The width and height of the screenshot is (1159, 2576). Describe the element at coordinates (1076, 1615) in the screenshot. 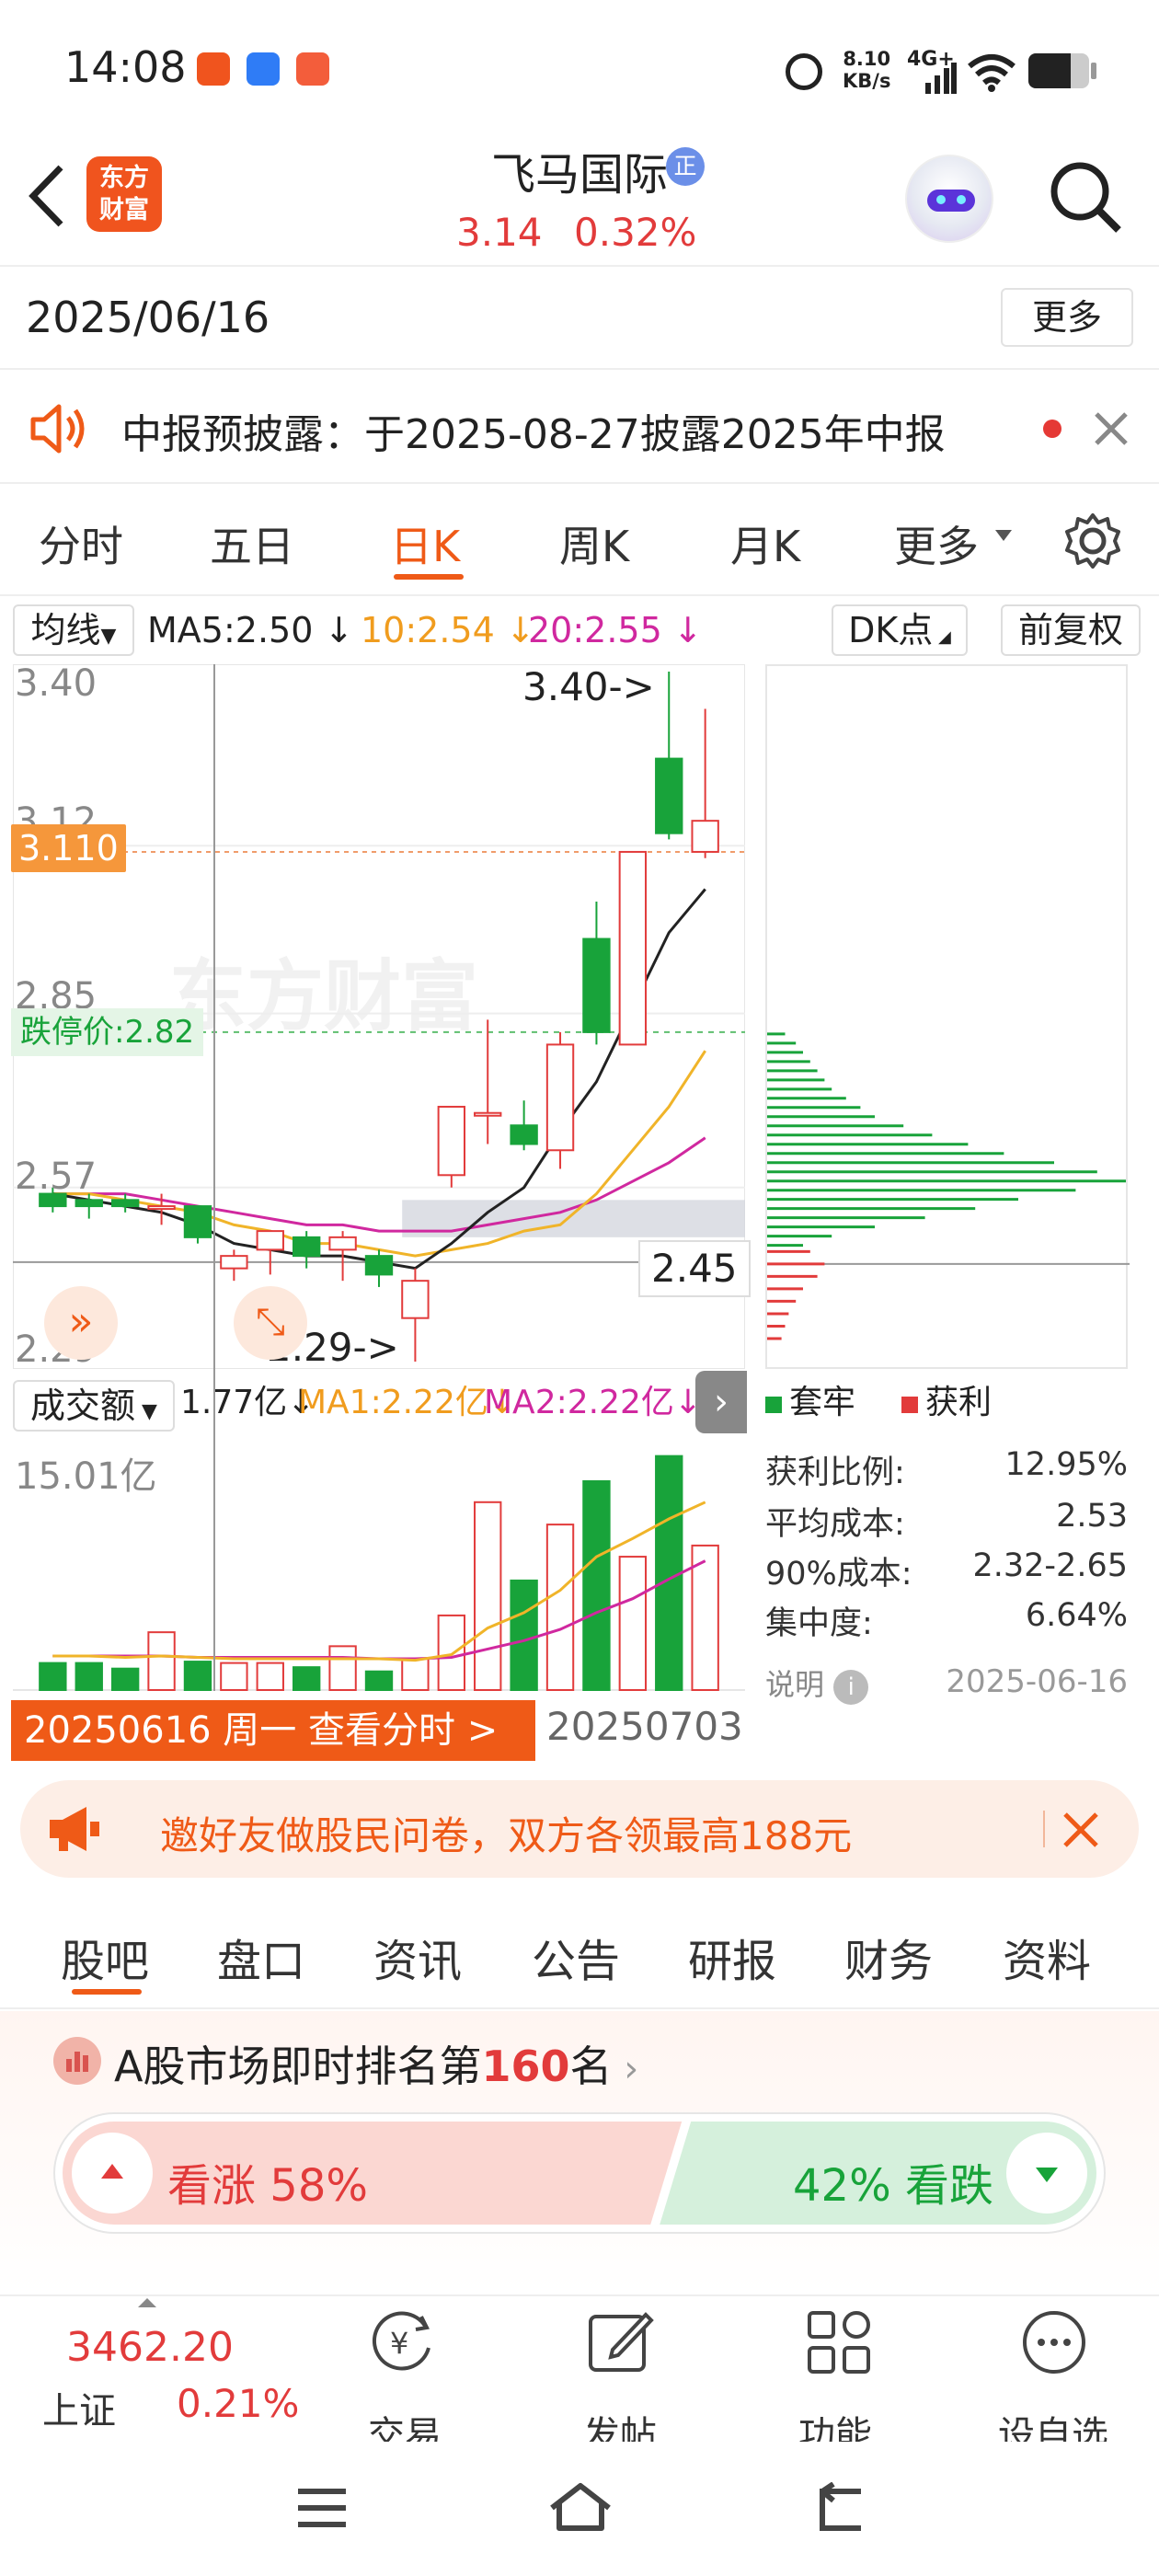

I see `stat-value: 6.64%` at that location.